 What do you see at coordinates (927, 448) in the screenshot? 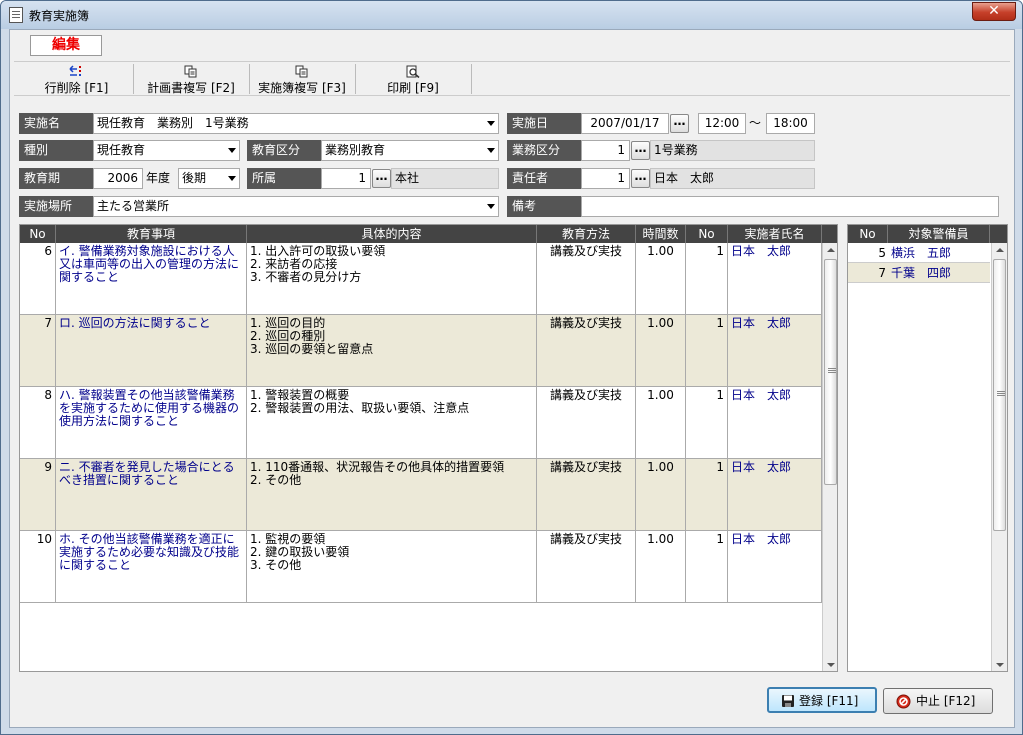
I see `guard-grid: No 対象警備員 5 横浜 五郎 7 千葉 四郎` at bounding box center [927, 448].